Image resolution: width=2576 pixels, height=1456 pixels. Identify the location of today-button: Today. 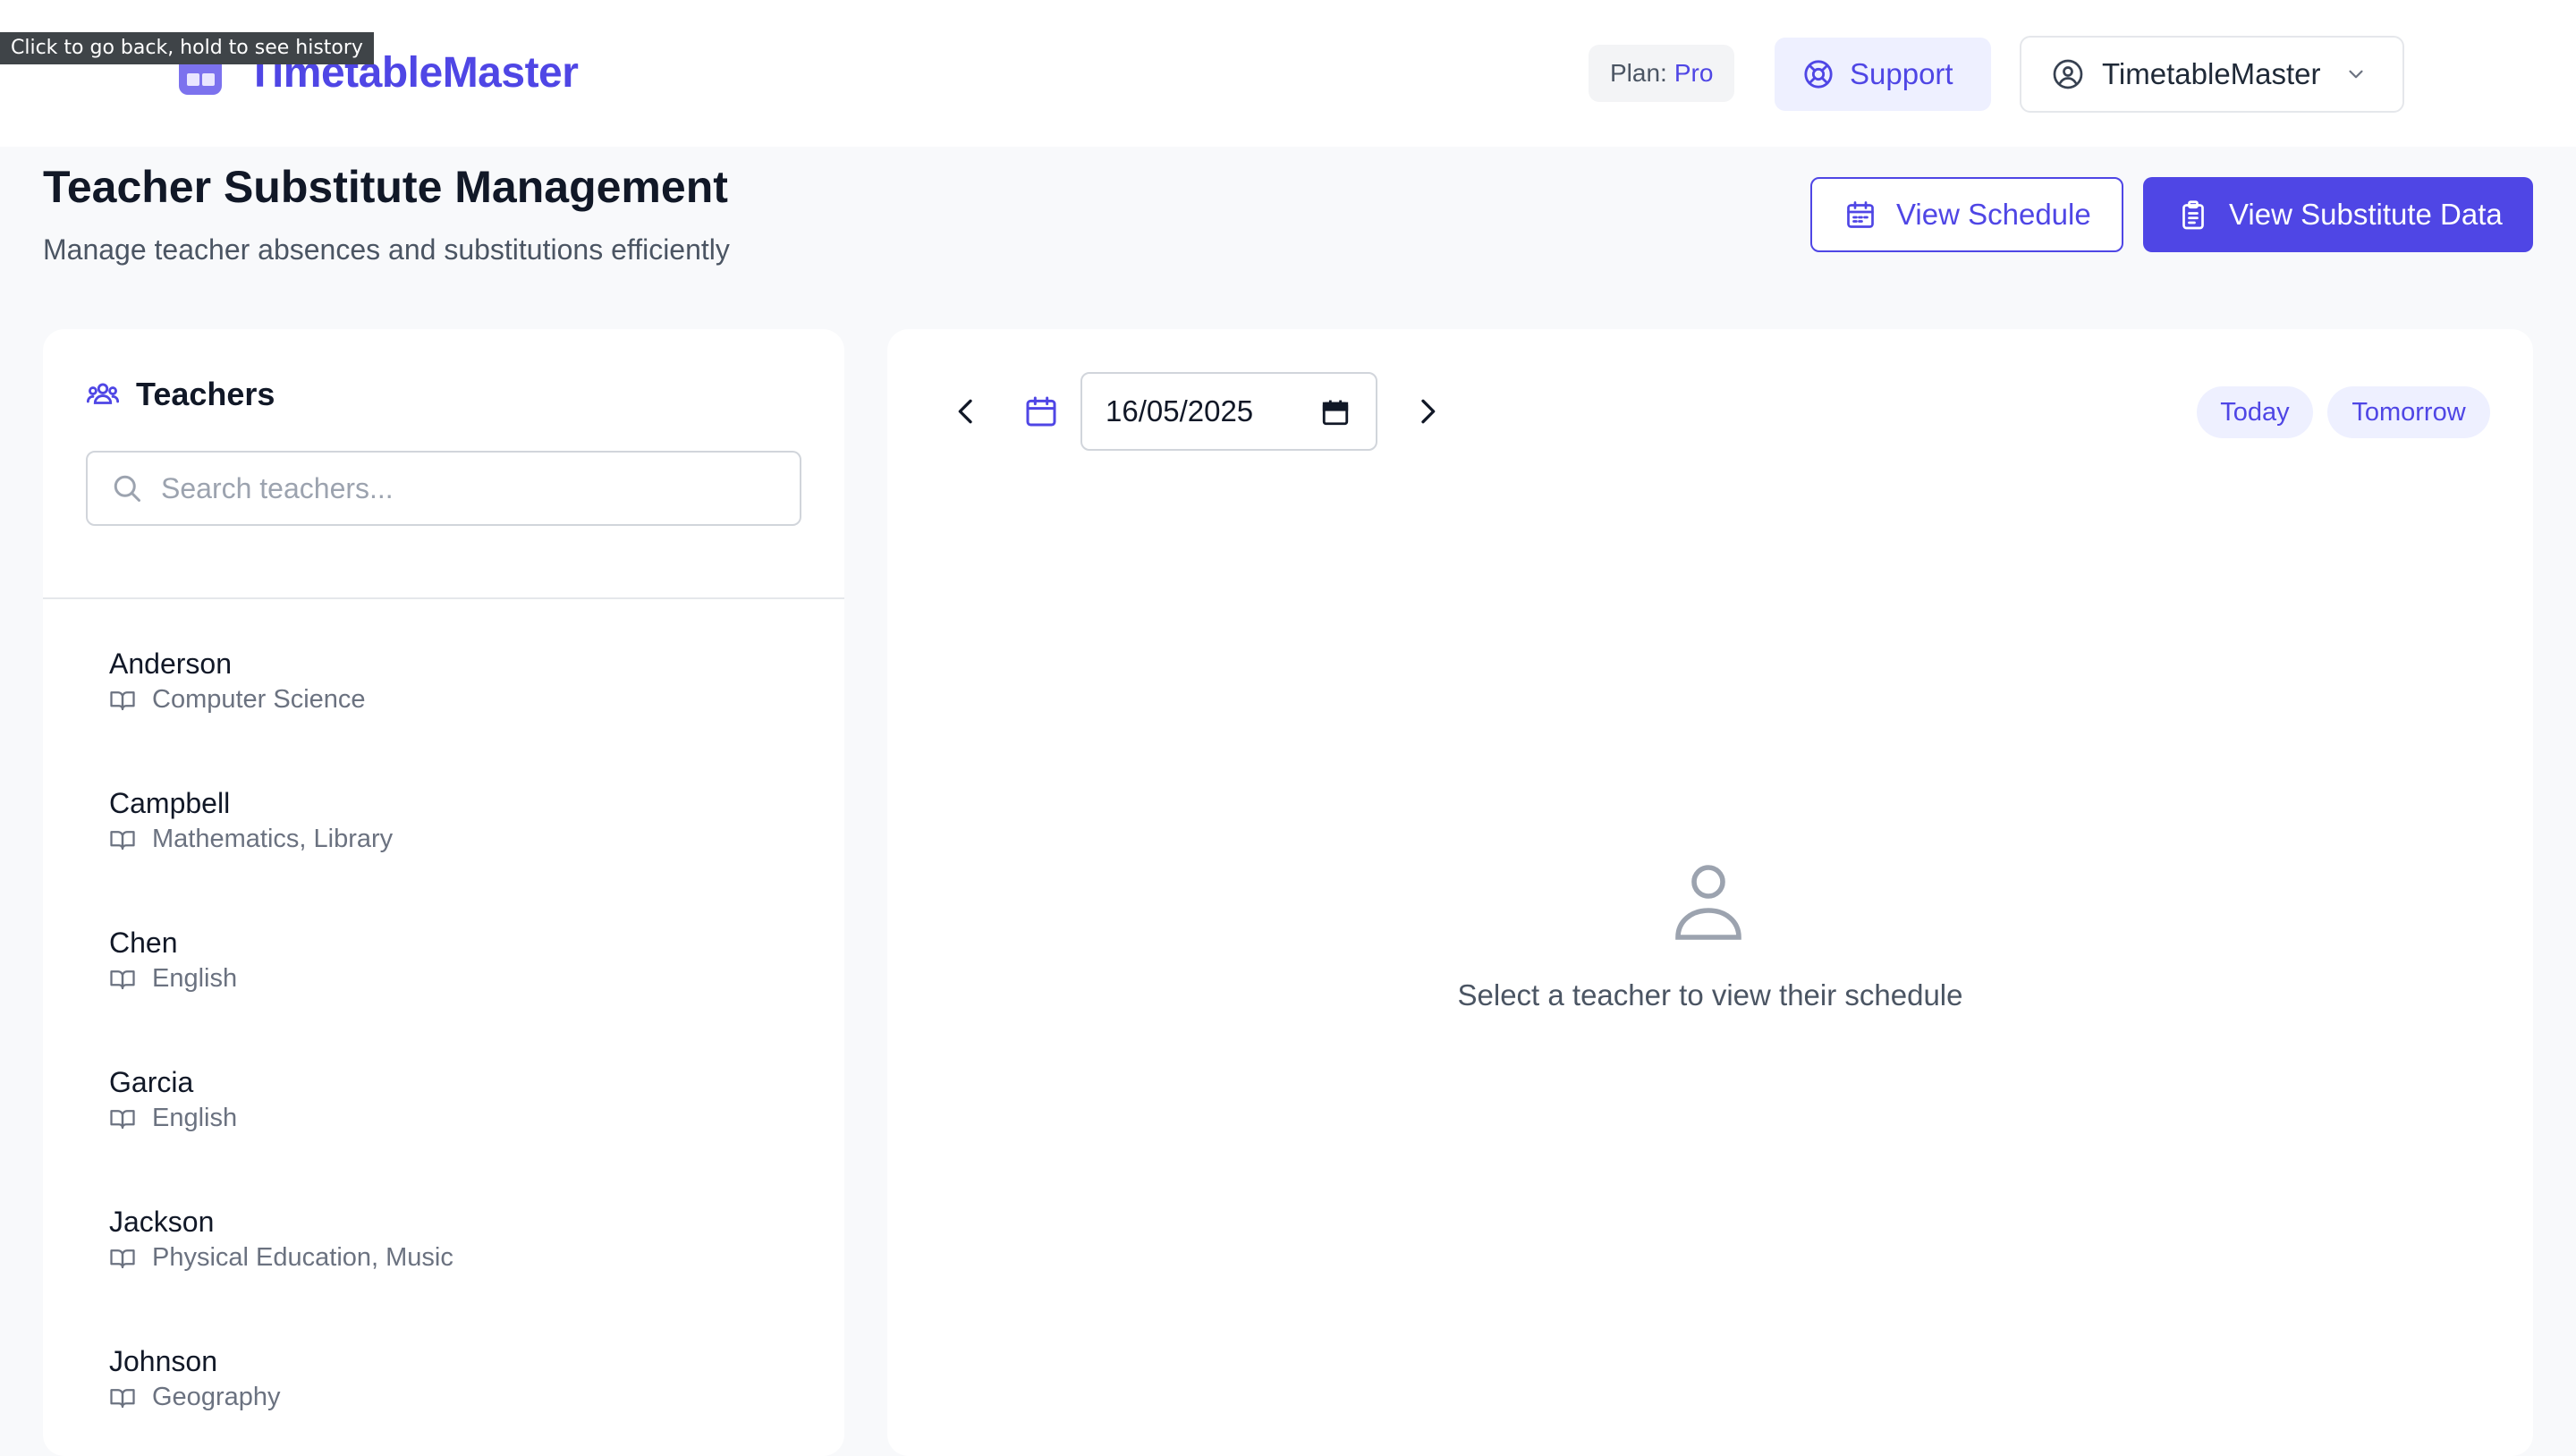
(2255, 412).